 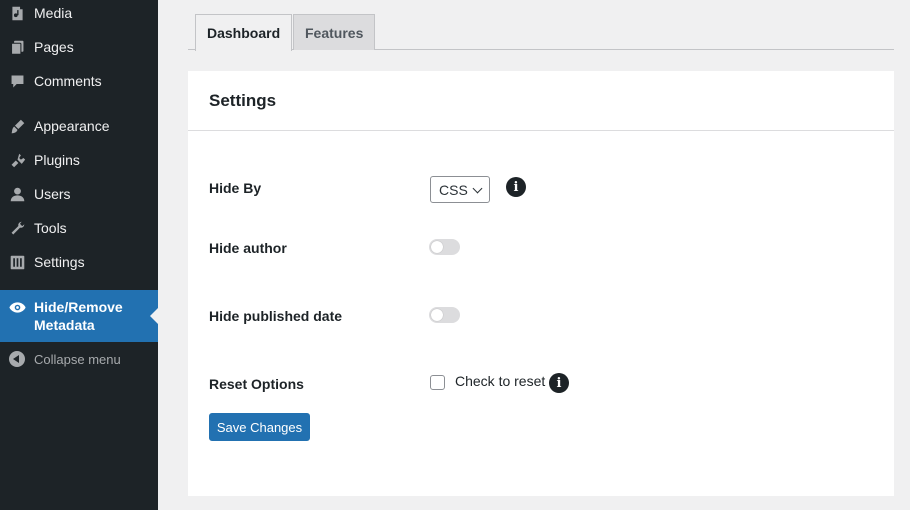 I want to click on hide-by-value: CSS, so click(x=453, y=189).